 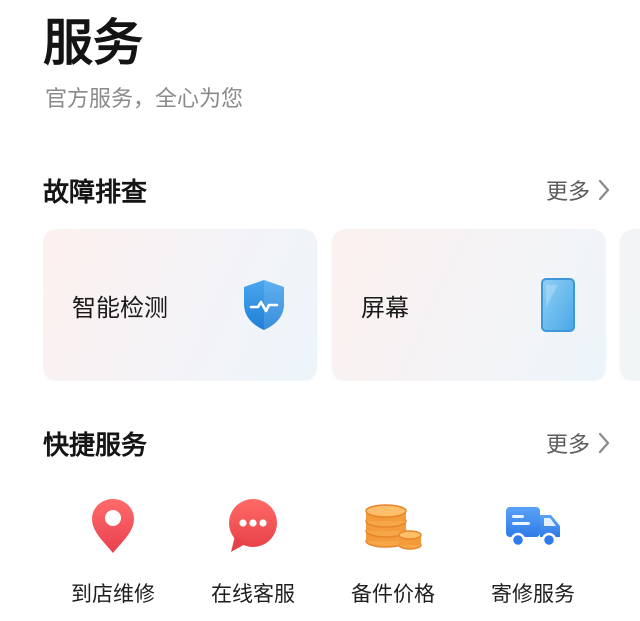 I want to click on location-pin-icon, so click(x=113, y=526).